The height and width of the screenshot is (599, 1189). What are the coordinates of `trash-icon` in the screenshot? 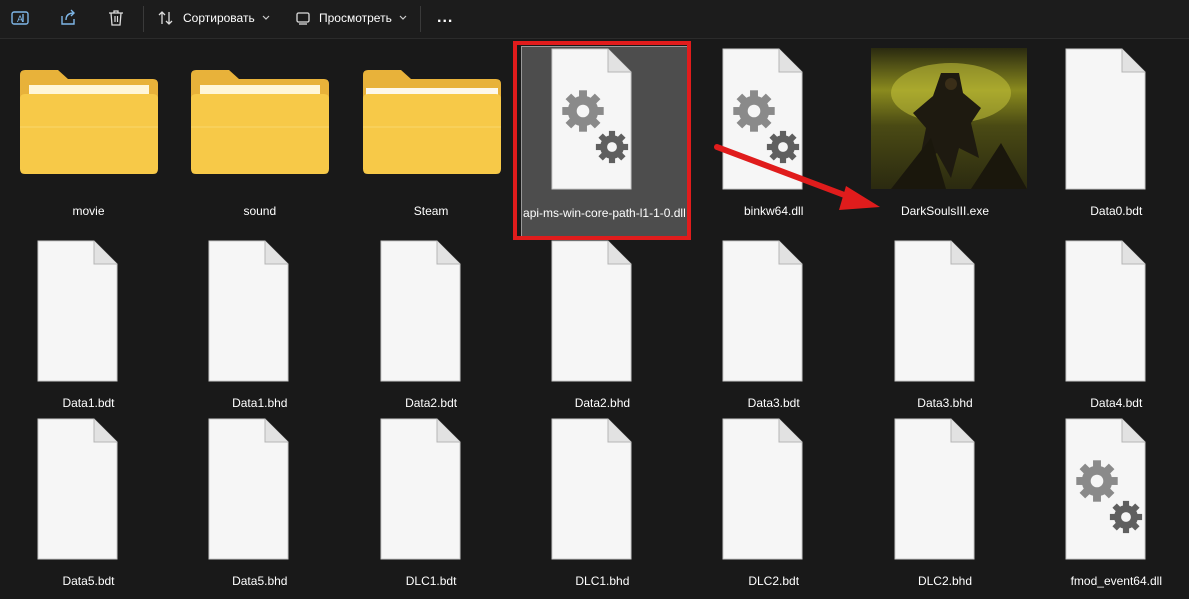 It's located at (116, 18).